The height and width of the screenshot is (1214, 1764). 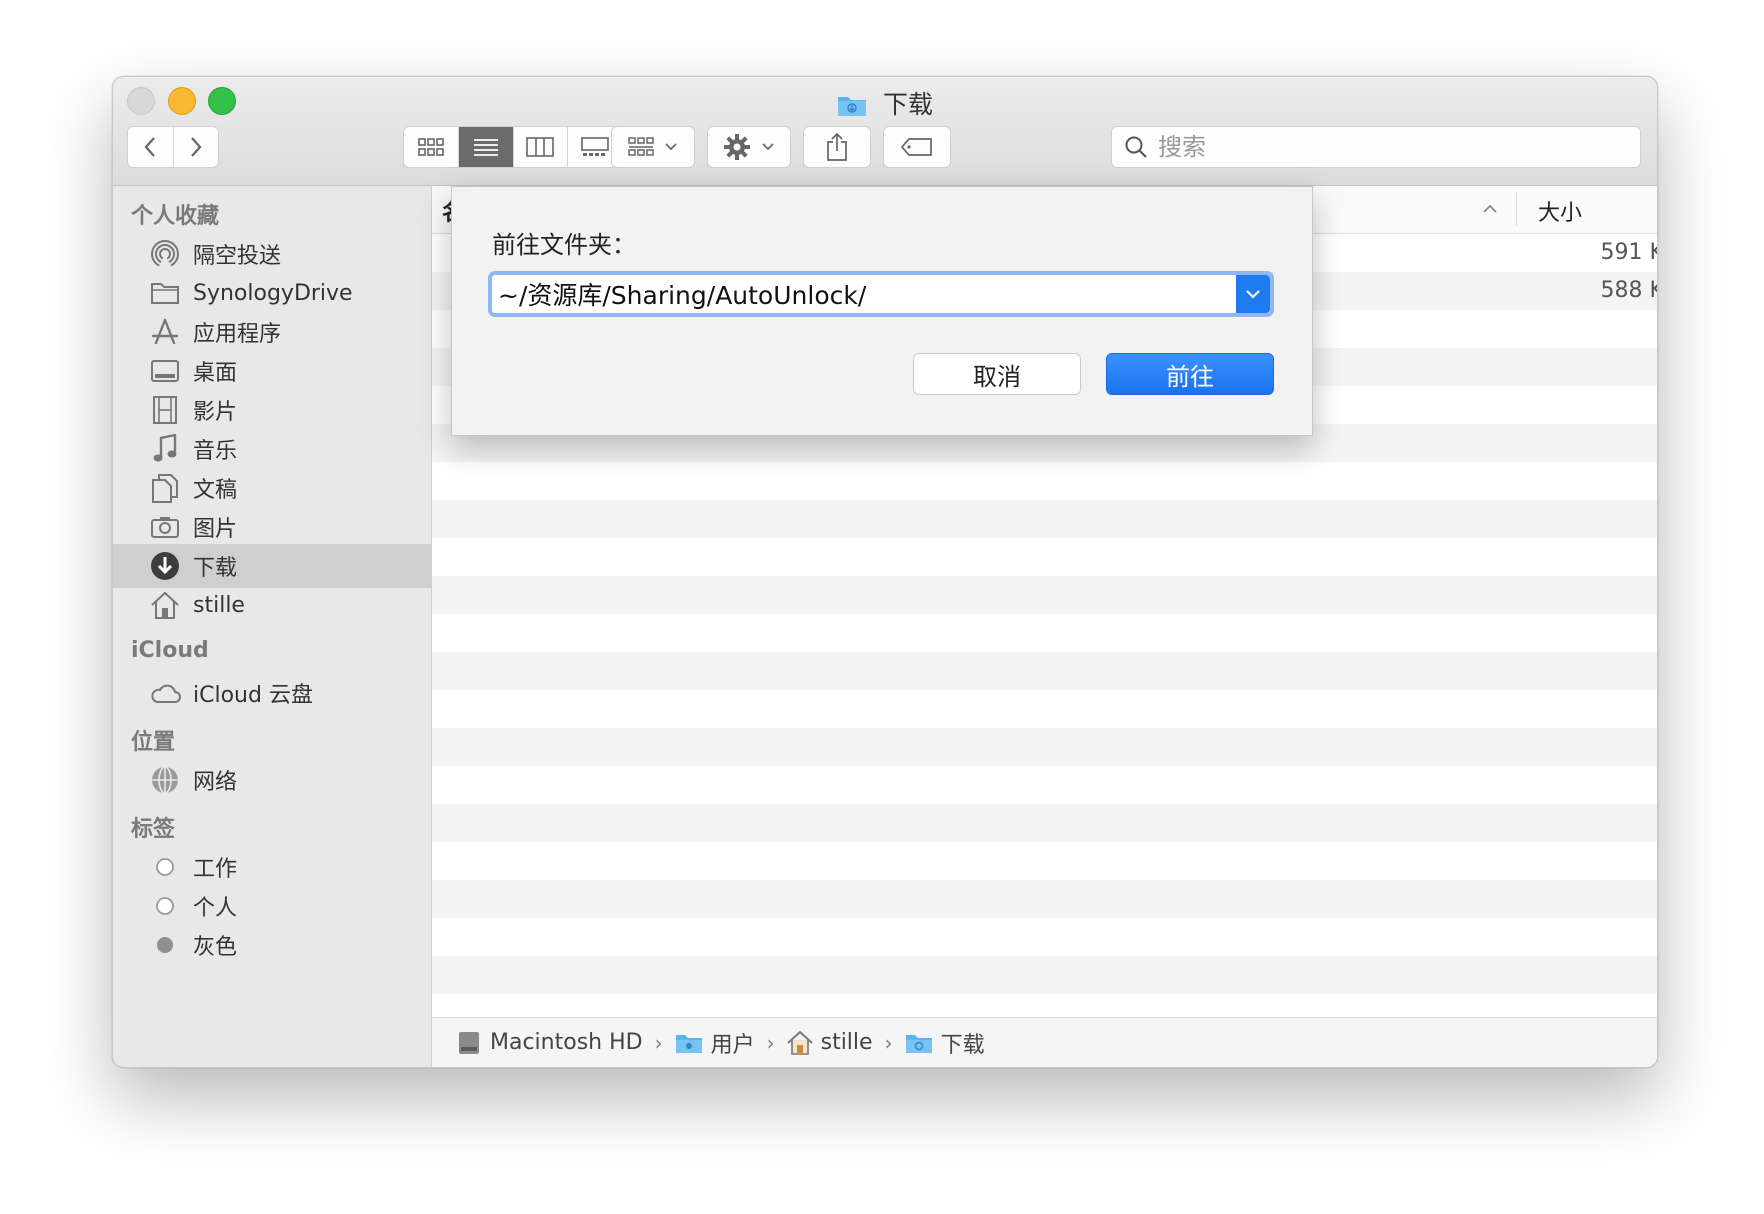 I want to click on home-icon, so click(x=799, y=1043).